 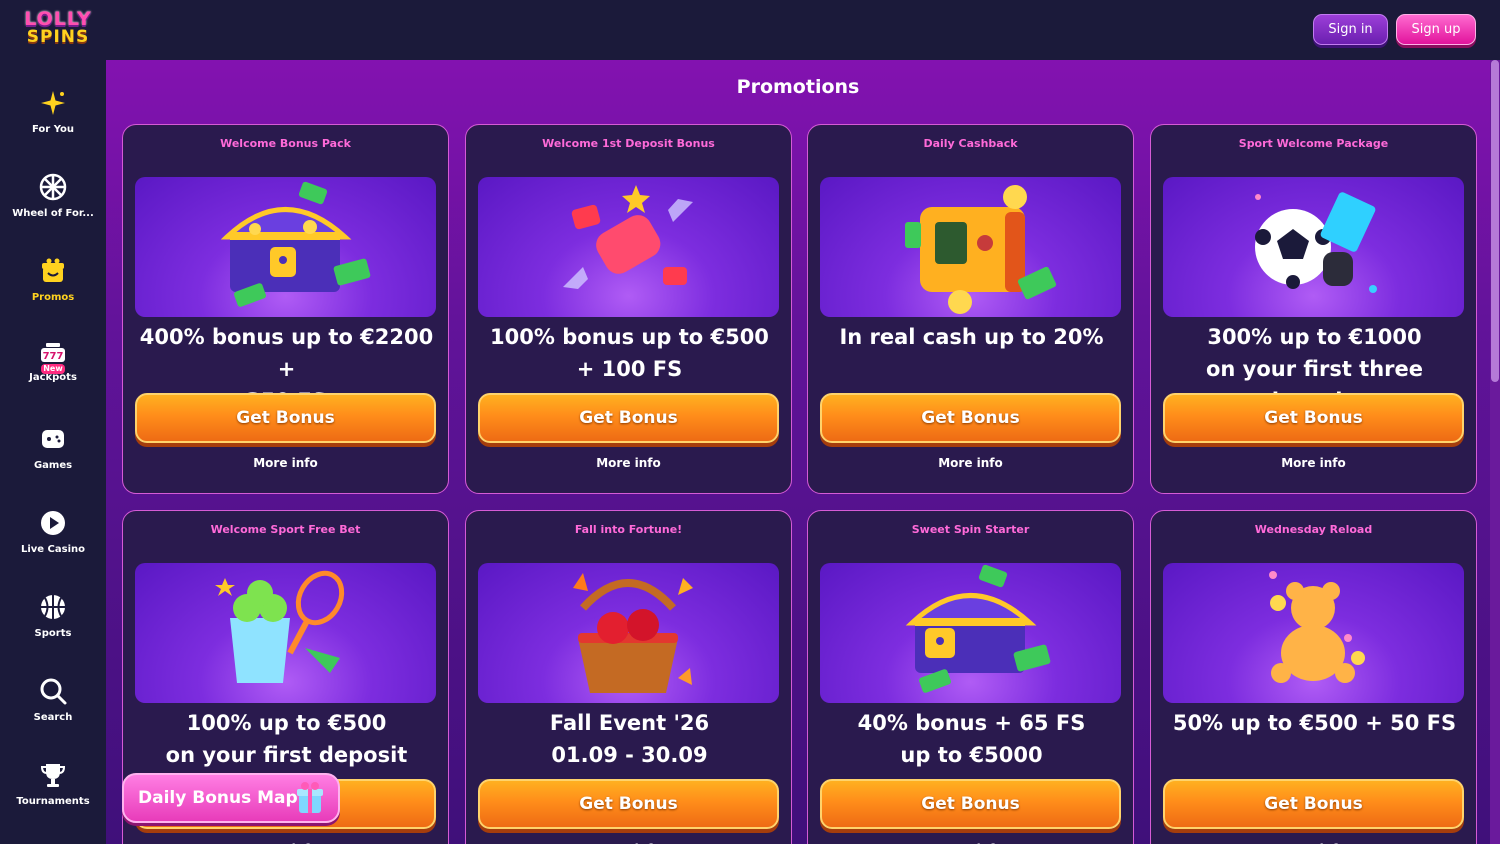 I want to click on gummy-bear-image, so click(x=1313, y=633).